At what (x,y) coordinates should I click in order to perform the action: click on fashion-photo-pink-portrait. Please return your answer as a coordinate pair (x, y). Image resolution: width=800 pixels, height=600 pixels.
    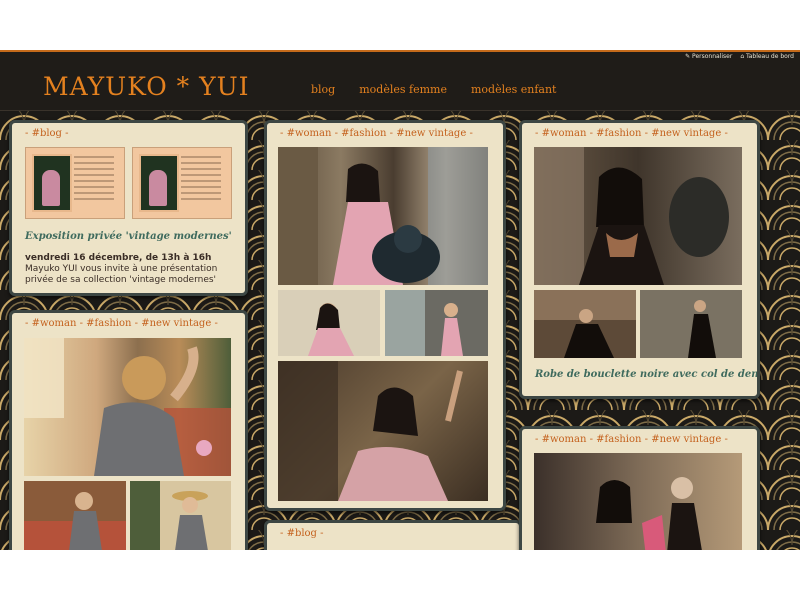
    Looking at the image, I should click on (383, 431).